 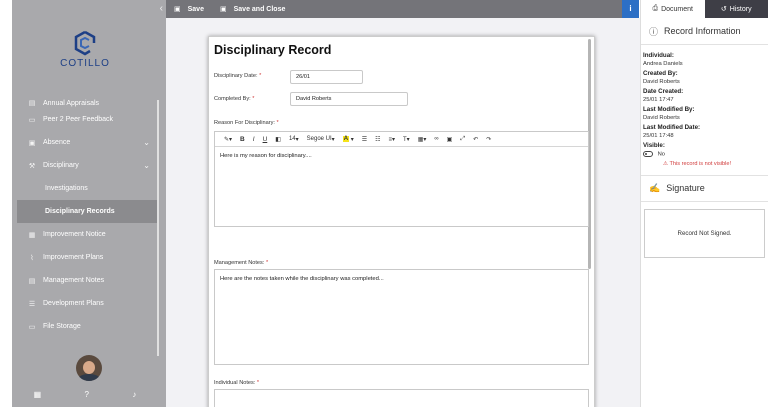 I want to click on visible-toggle, so click(x=648, y=154).